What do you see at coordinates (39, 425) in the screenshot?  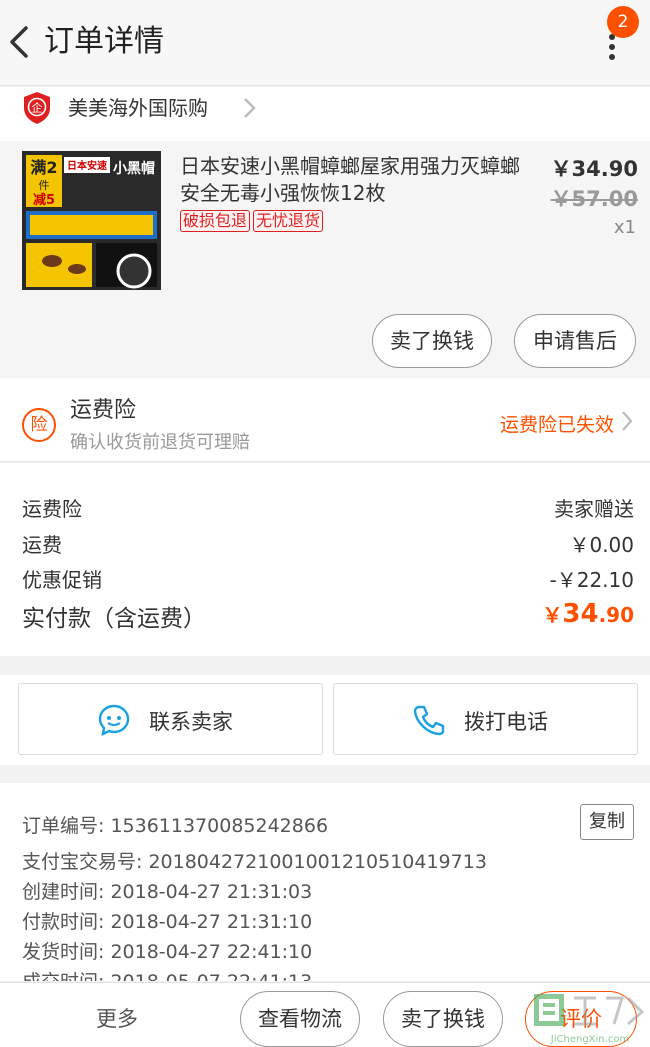 I see `insurance-icon: 险` at bounding box center [39, 425].